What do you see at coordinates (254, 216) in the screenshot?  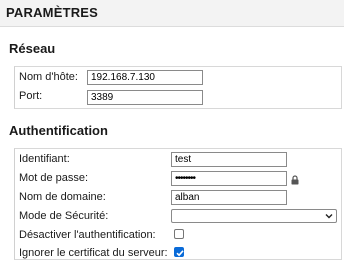 I see `security-mode-select` at bounding box center [254, 216].